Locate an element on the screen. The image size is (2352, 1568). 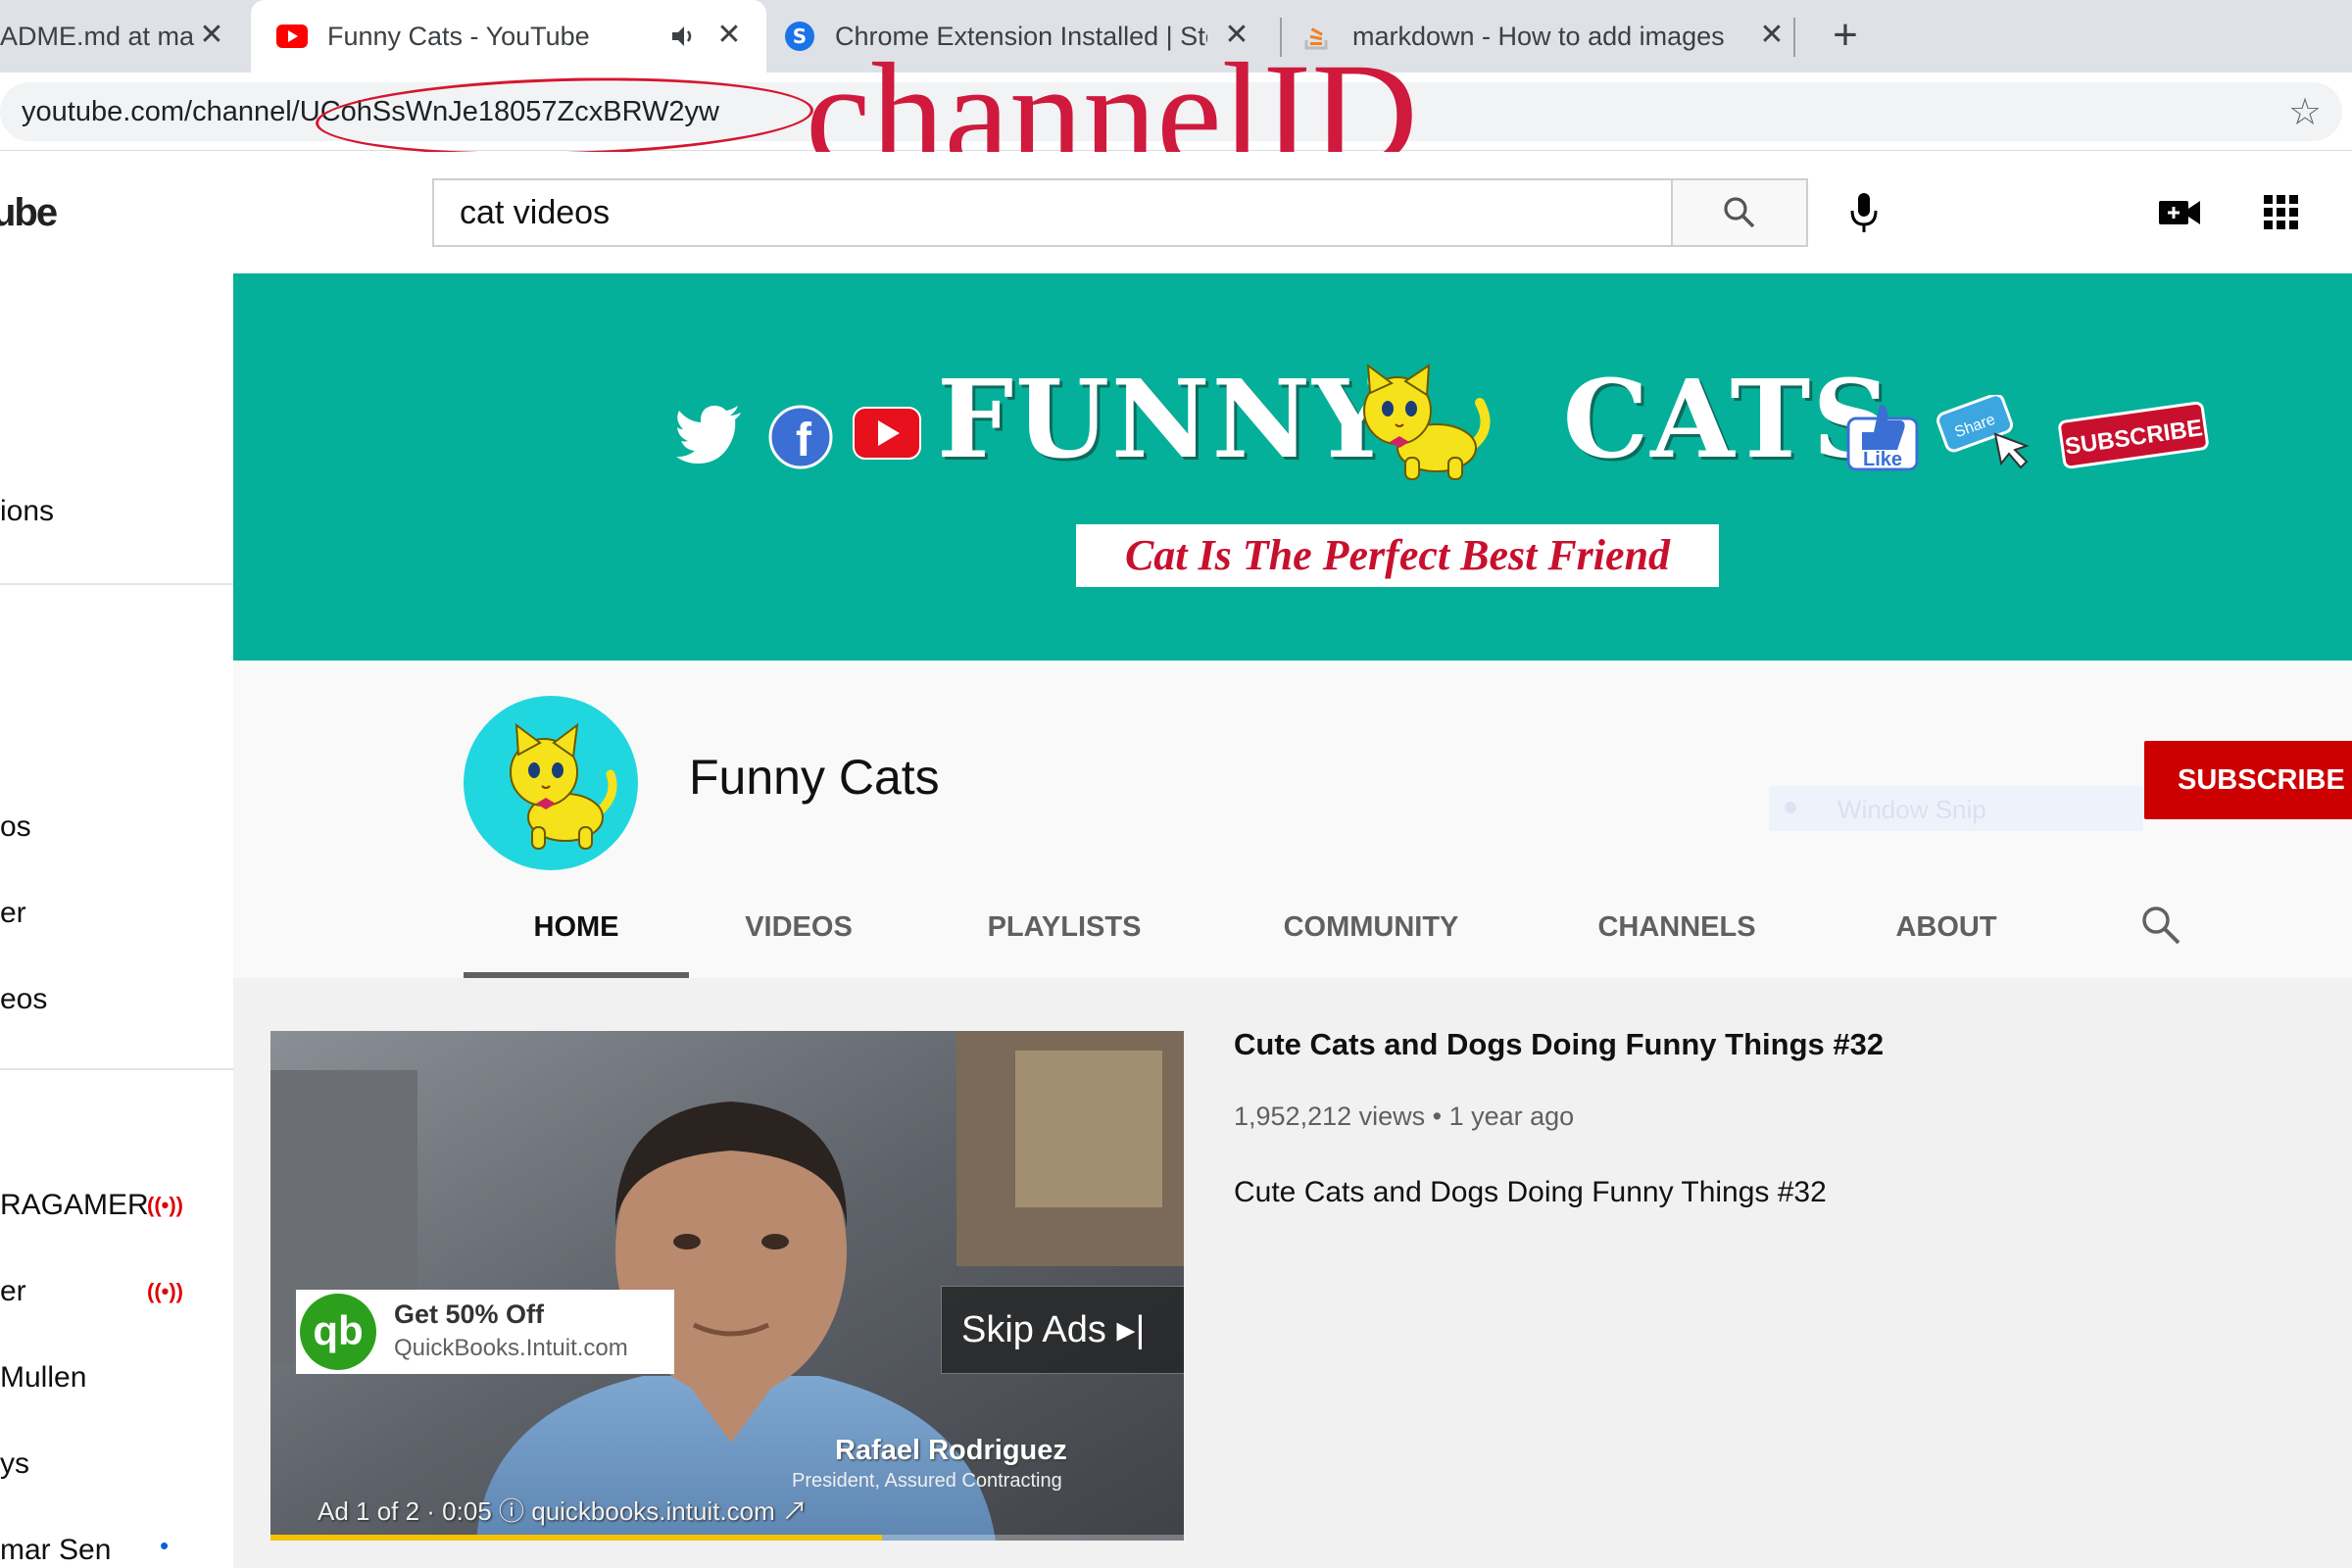
sidebar-item: ions is located at coordinates (27, 511).